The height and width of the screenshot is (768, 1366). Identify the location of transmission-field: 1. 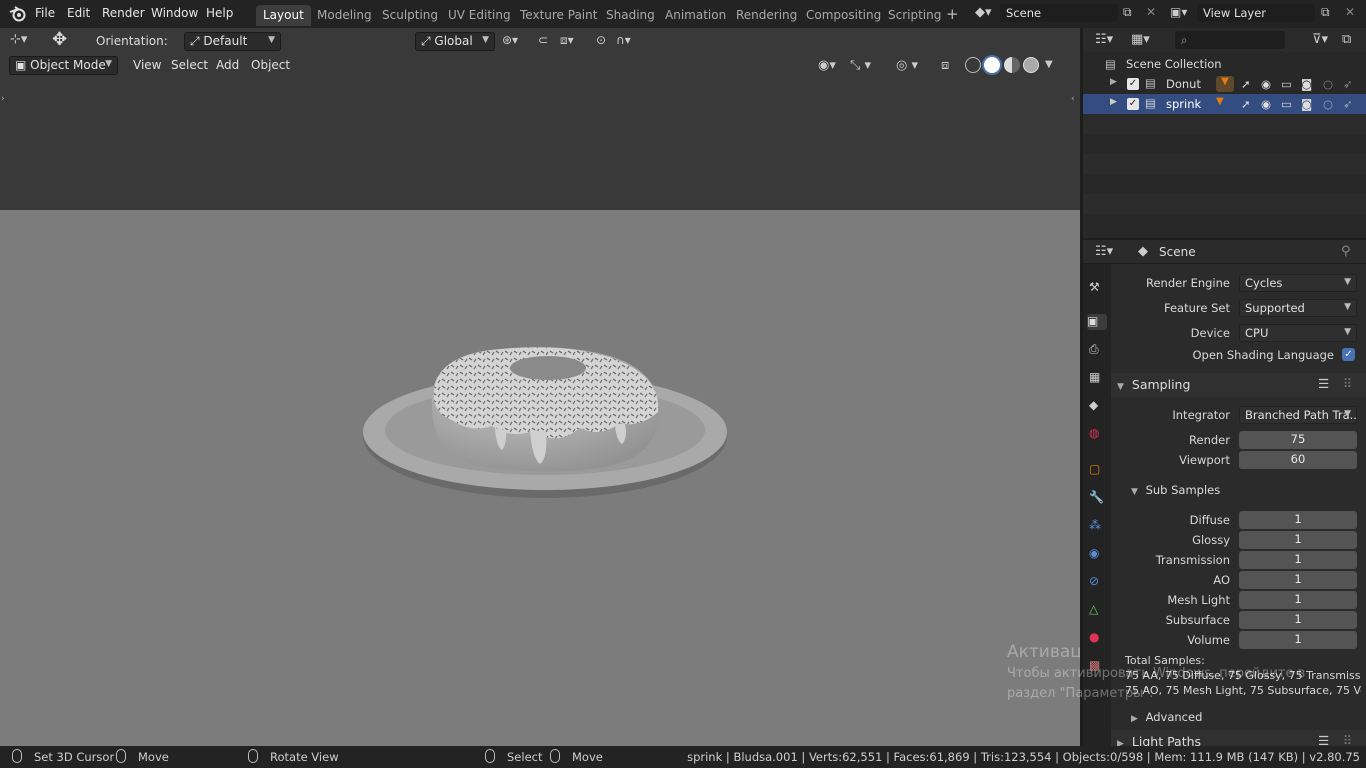
(1298, 560).